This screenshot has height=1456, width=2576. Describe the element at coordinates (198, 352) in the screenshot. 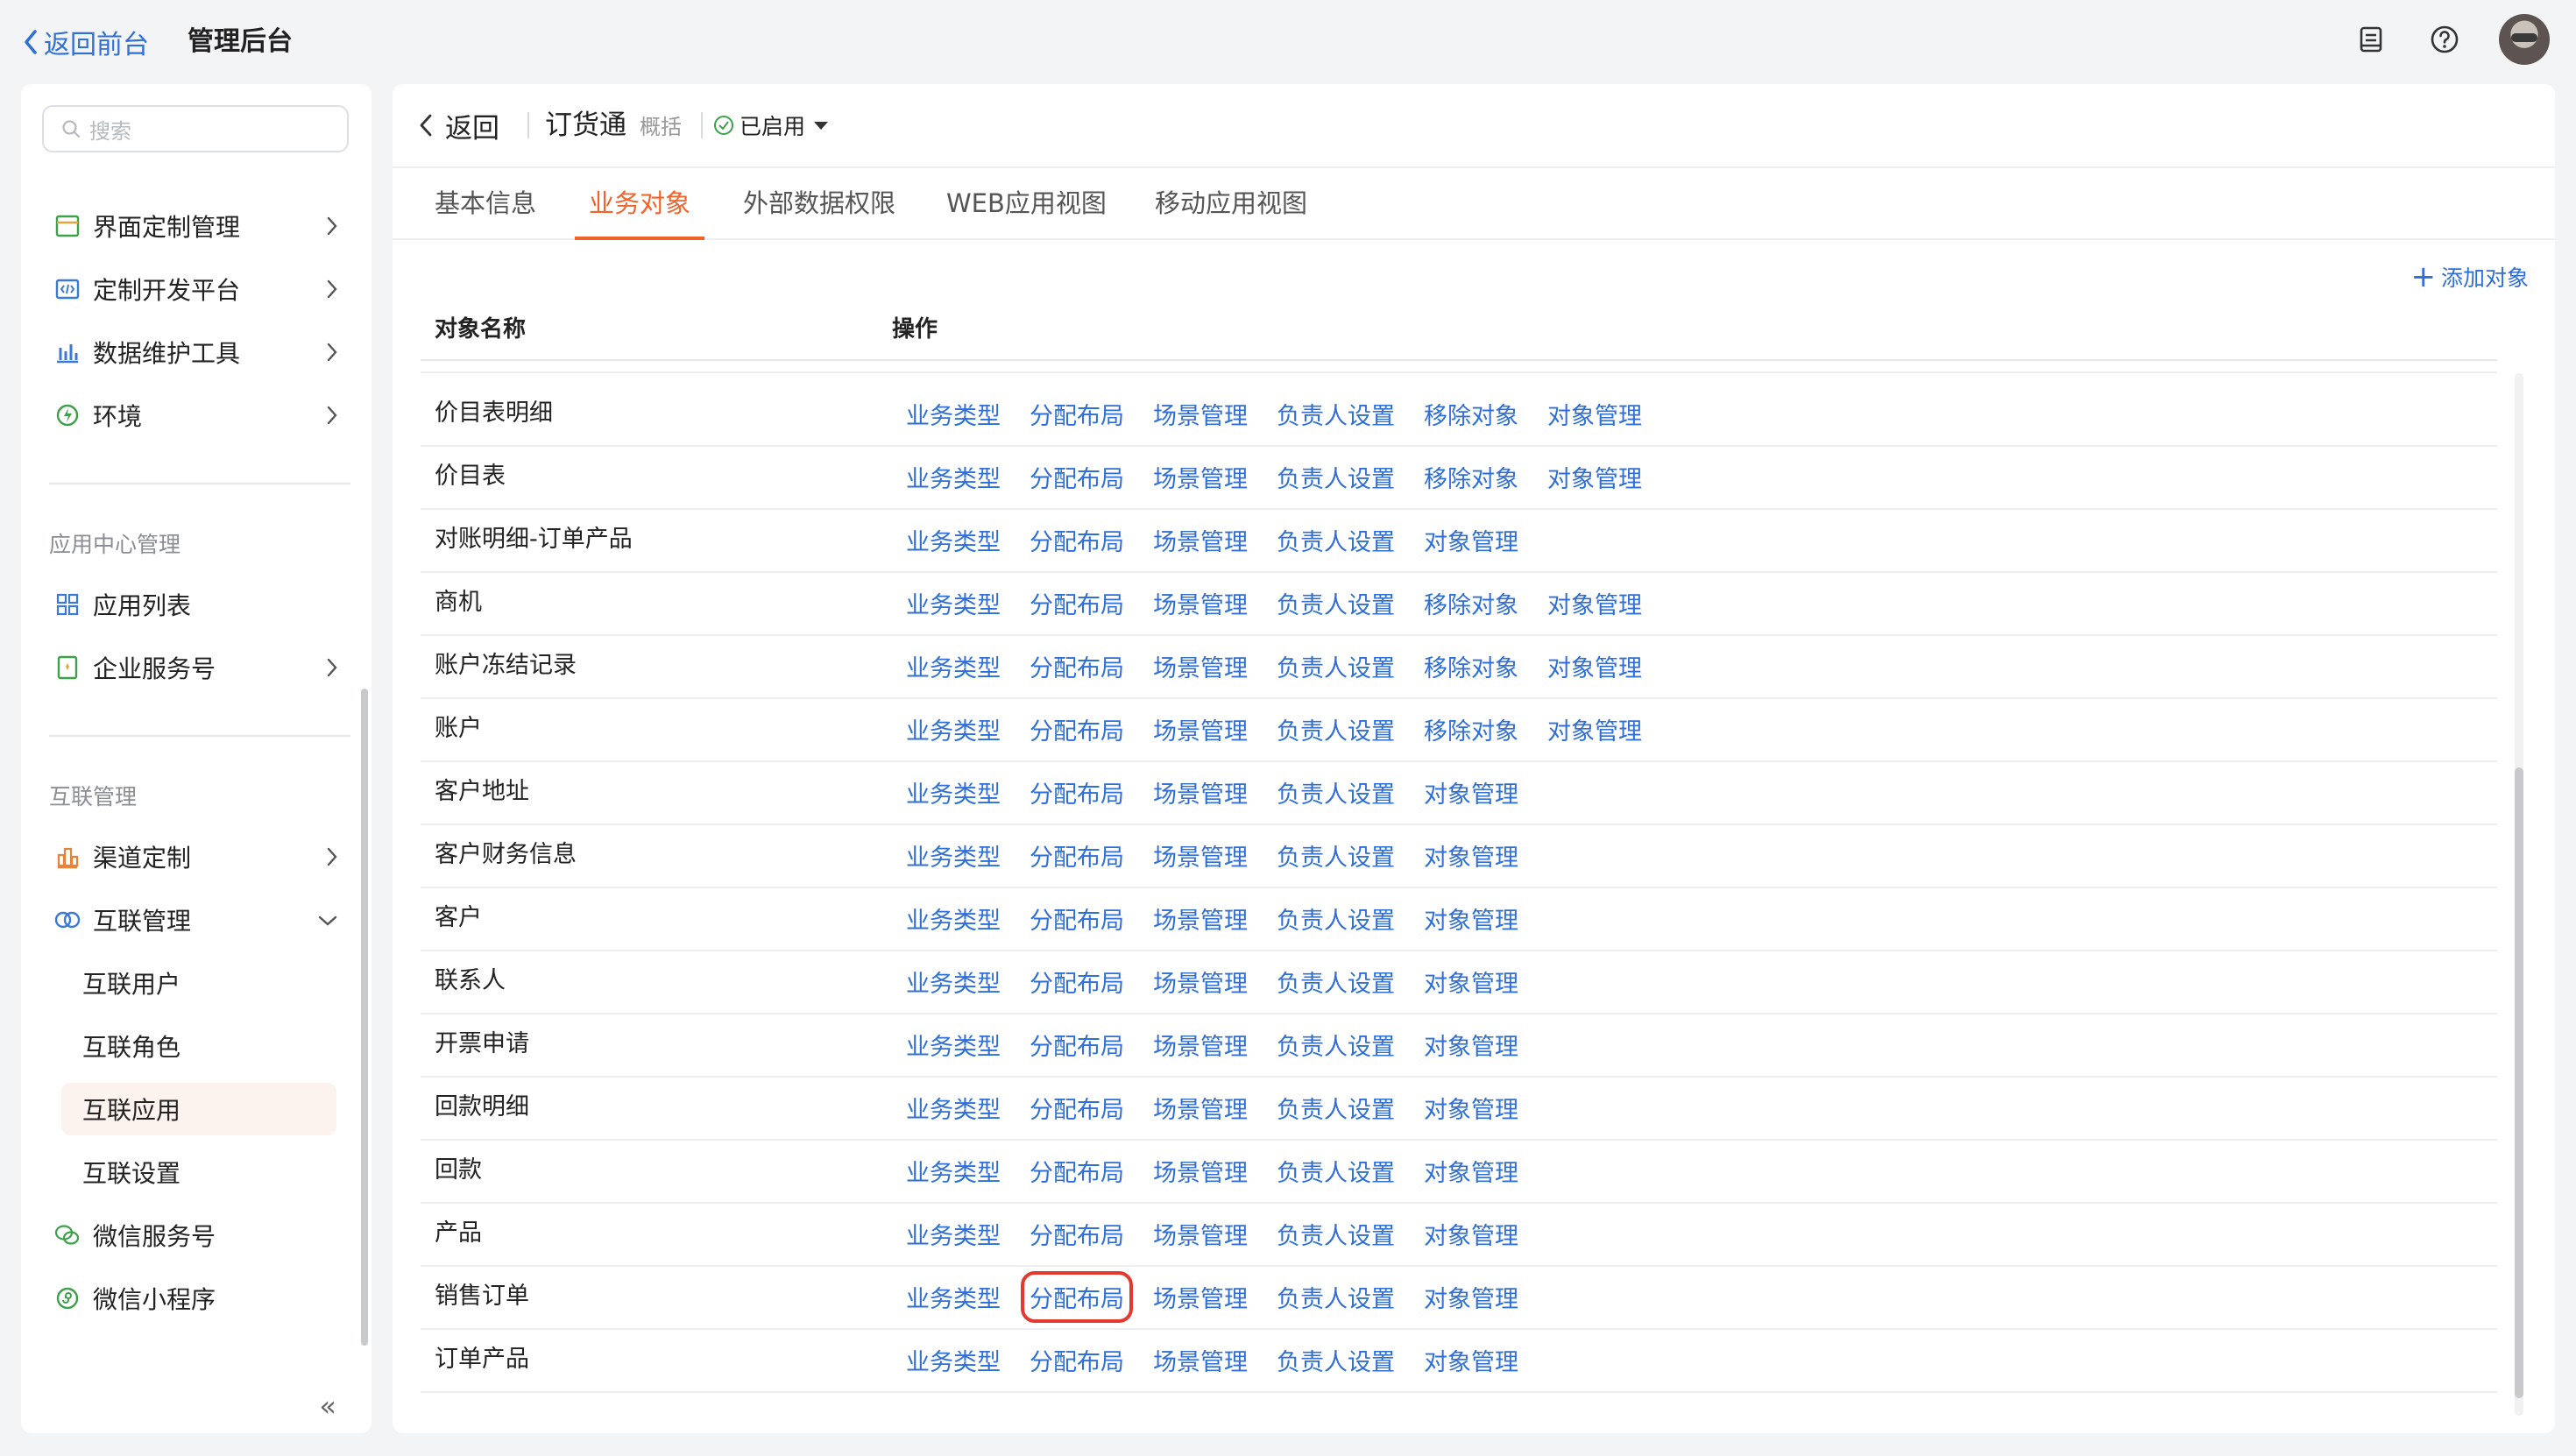

I see `sidebar-item-data-tools: 数据维护工具` at that location.